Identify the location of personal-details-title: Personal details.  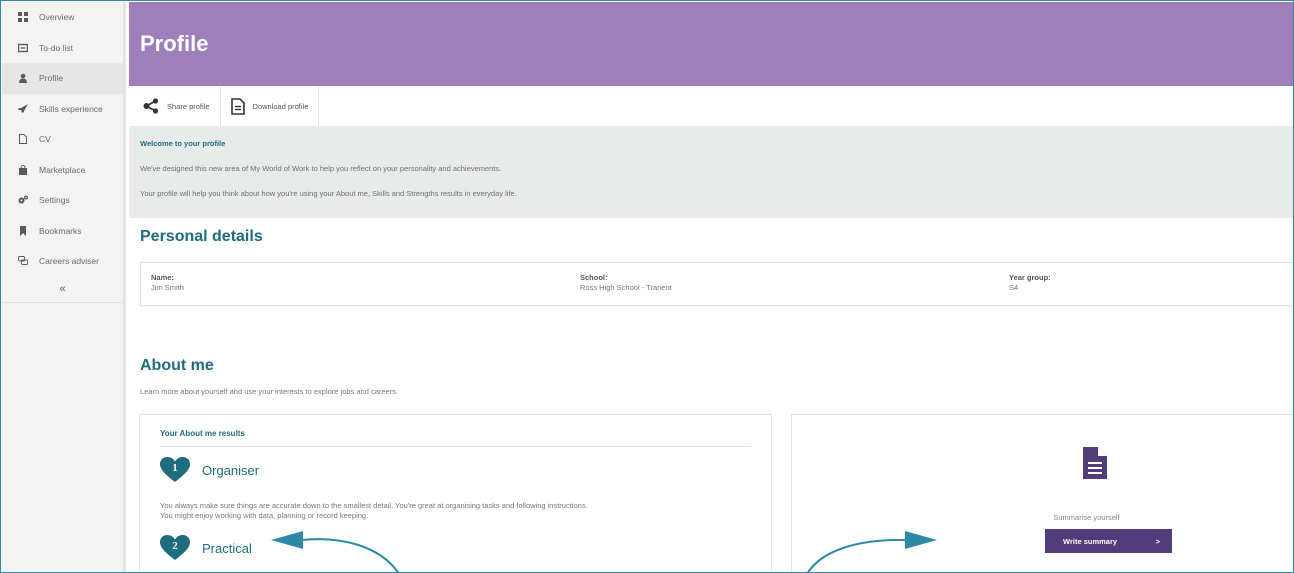
(201, 236).